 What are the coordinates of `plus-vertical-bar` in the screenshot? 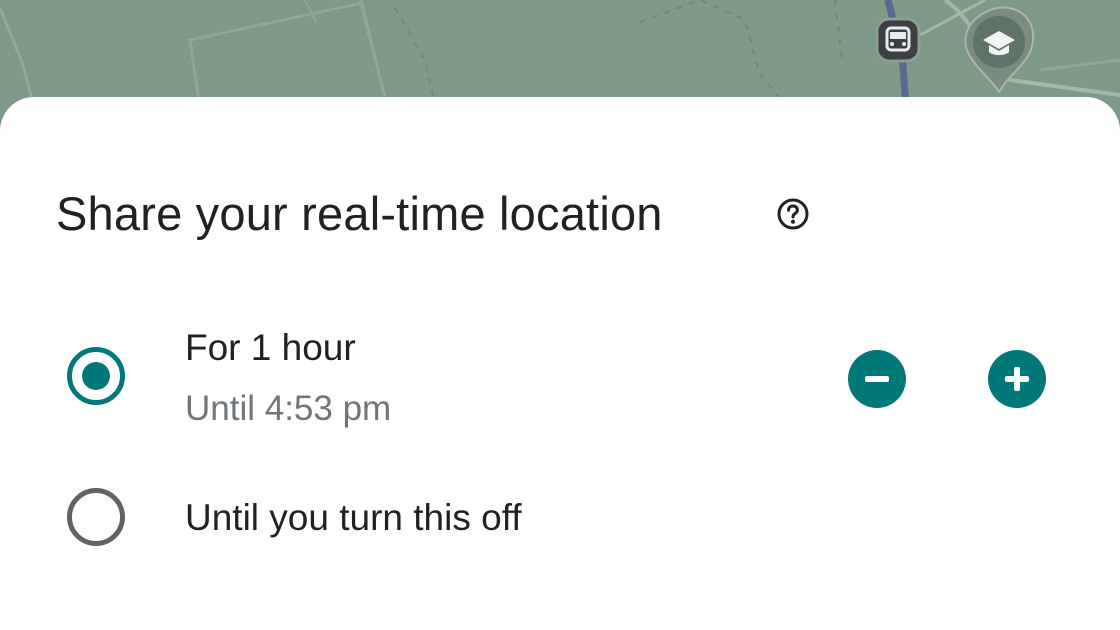 It's located at (1017, 379).